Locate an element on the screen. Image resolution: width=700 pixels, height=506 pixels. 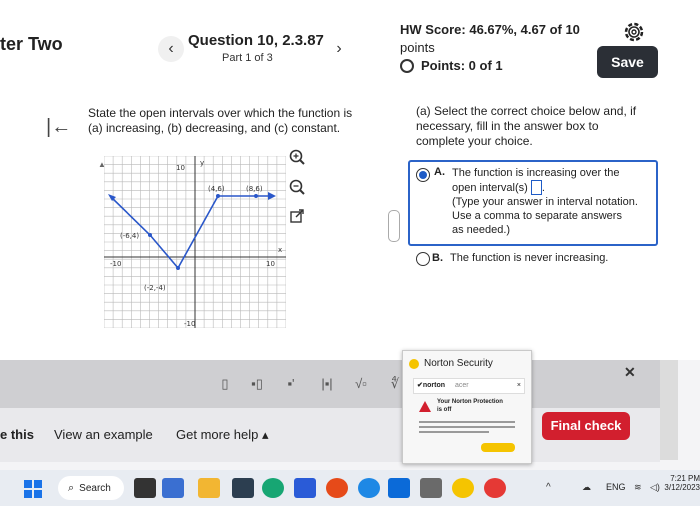
norton-alert: Your Norton Protection is off is located at coordinates (470, 406).